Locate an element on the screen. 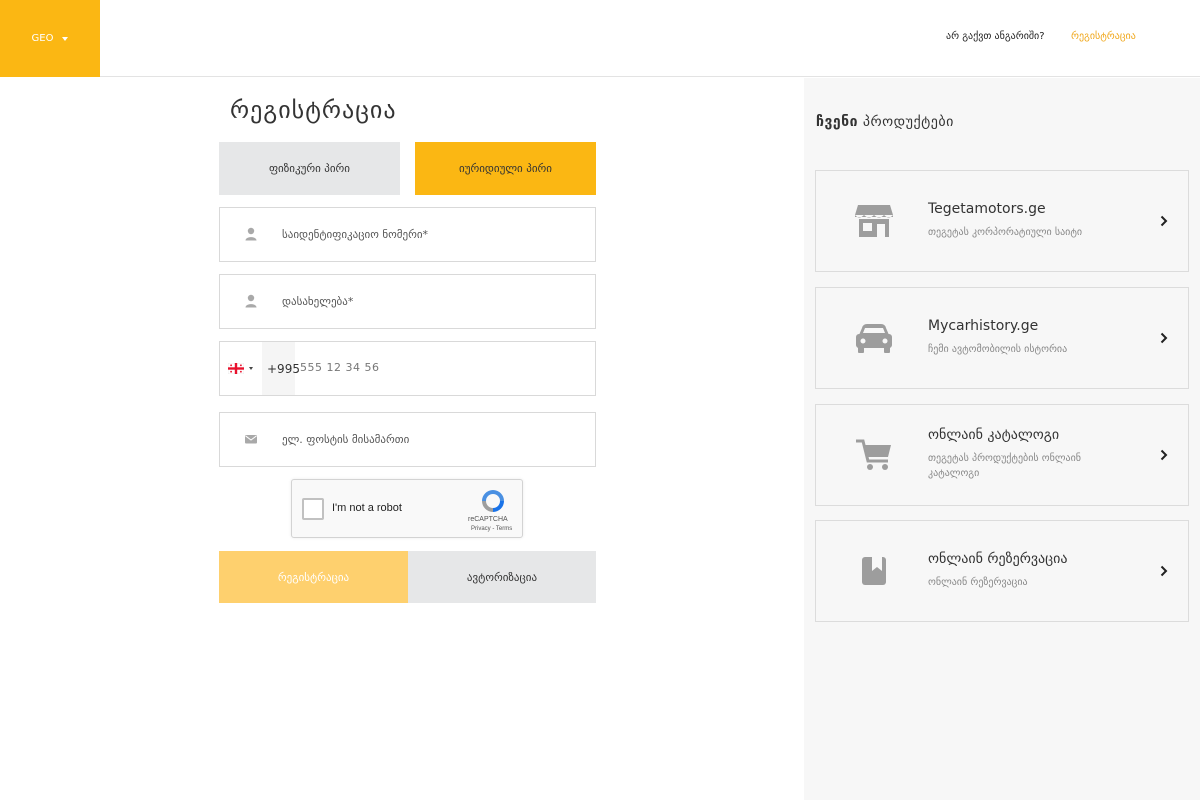 This screenshot has height=800, width=1200. tab-legal-person: იურიდიული პირი is located at coordinates (505, 168).